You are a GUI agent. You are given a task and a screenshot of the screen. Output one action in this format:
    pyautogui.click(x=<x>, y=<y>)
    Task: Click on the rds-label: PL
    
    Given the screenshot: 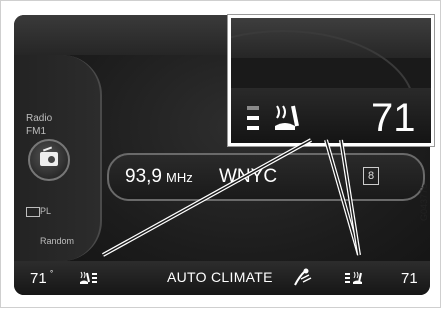 What is the action you would take?
    pyautogui.click(x=46, y=211)
    